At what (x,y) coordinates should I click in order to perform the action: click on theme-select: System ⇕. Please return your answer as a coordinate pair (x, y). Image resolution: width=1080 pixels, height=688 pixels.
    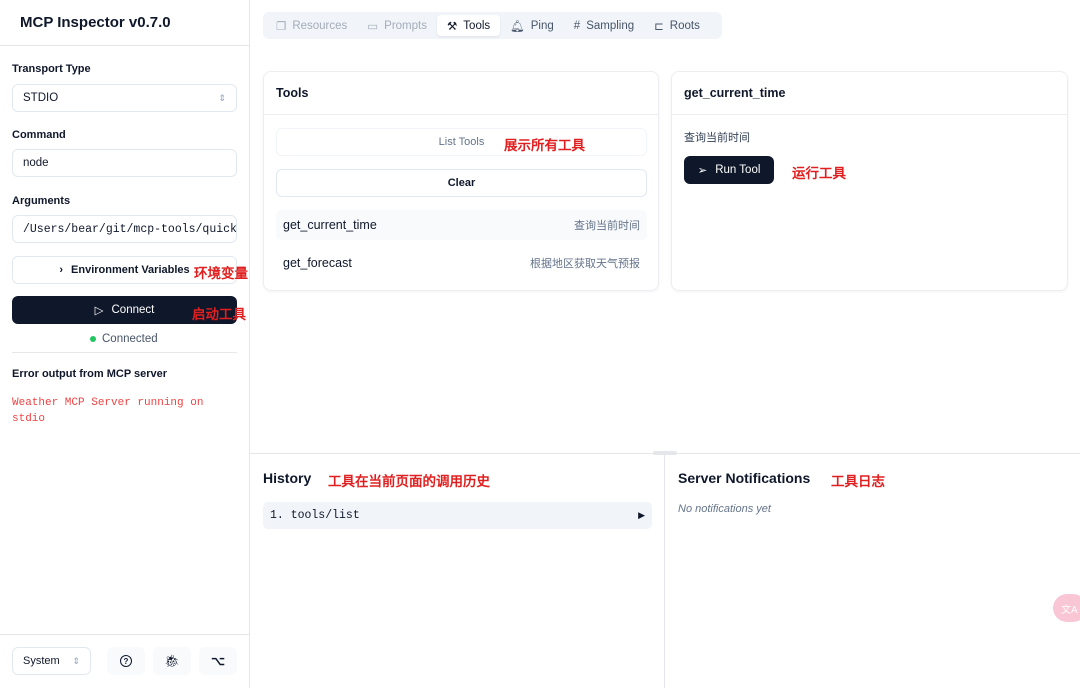
    Looking at the image, I should click on (51, 661).